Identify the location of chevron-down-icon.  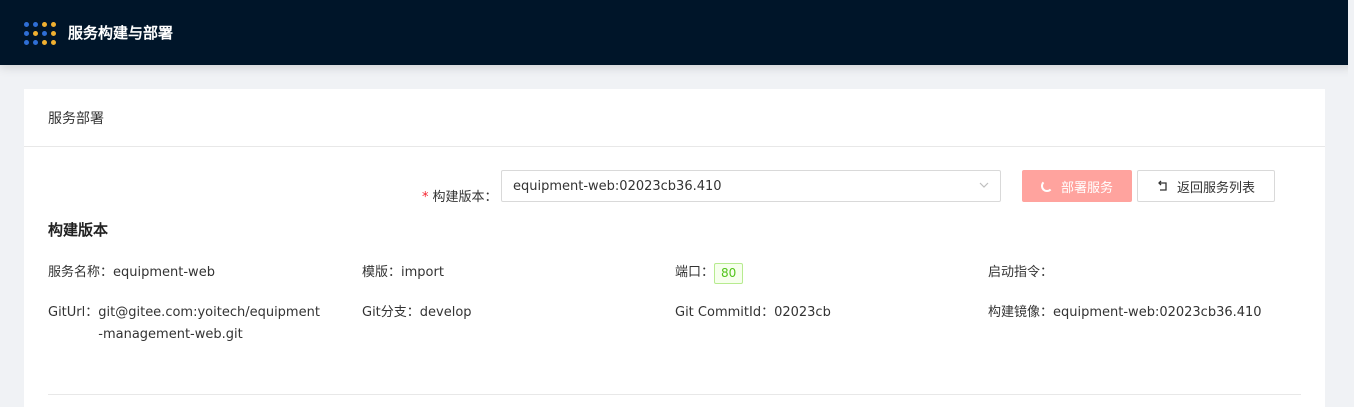
(984, 185).